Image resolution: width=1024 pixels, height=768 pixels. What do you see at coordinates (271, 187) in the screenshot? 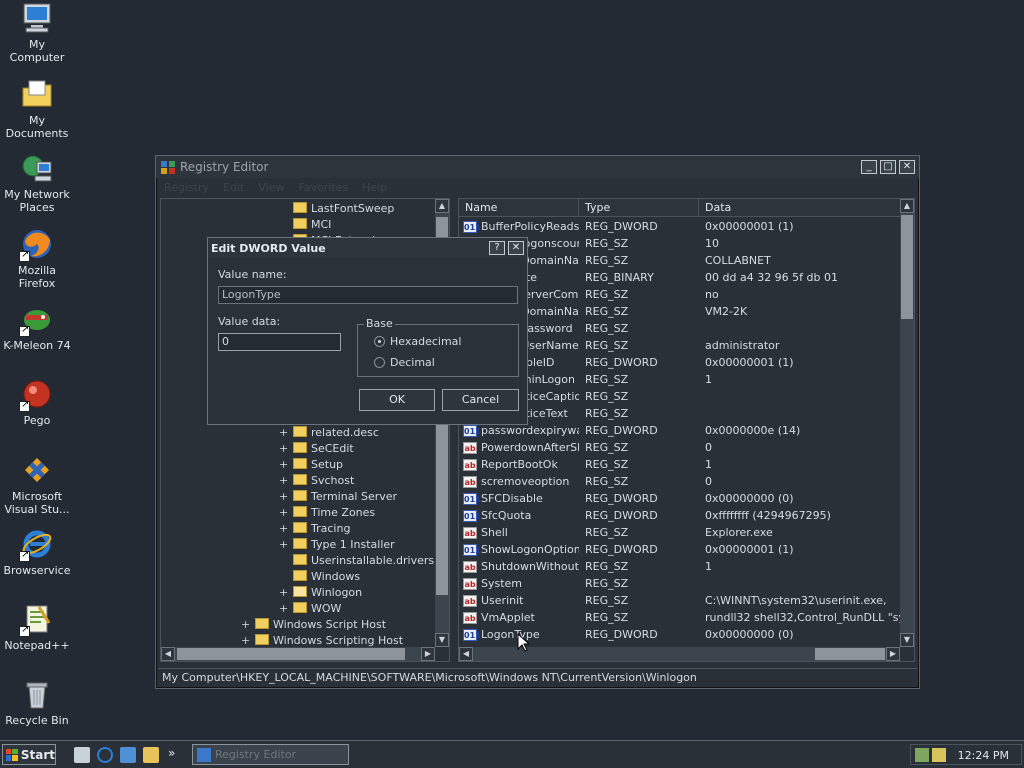
I see `menu-view: View` at bounding box center [271, 187].